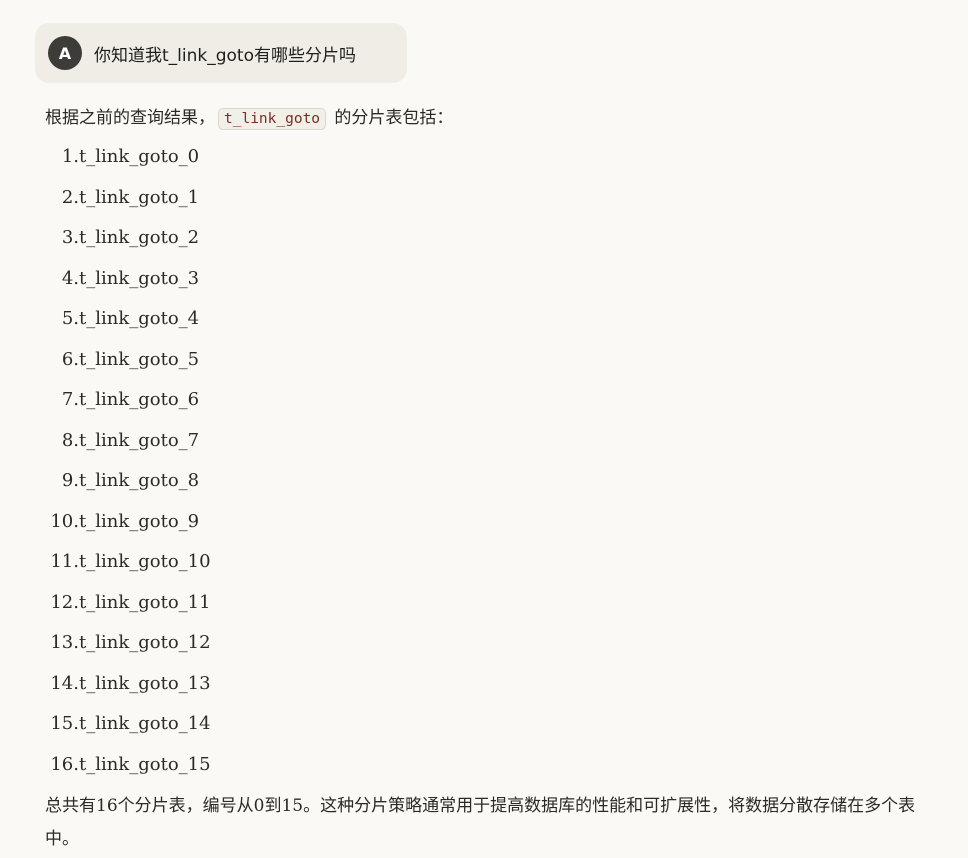 This screenshot has height=858, width=968. What do you see at coordinates (490, 643) in the screenshot?
I see `list-item: 13. t_link_goto_12` at bounding box center [490, 643].